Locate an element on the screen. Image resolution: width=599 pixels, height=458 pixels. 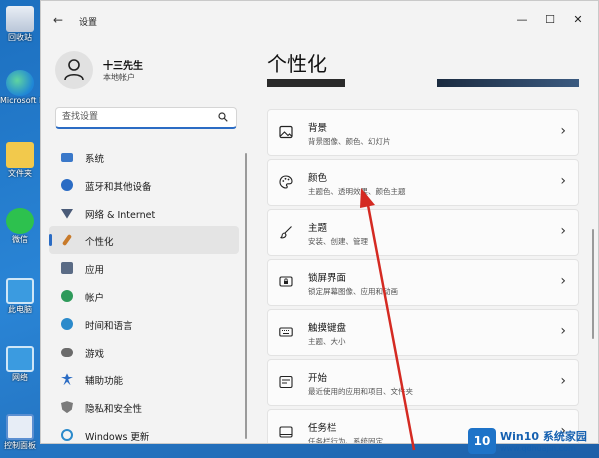
watermark: 10 Win10 系统家园 www.qdhuajin.com is located at coordinates (533, 442).